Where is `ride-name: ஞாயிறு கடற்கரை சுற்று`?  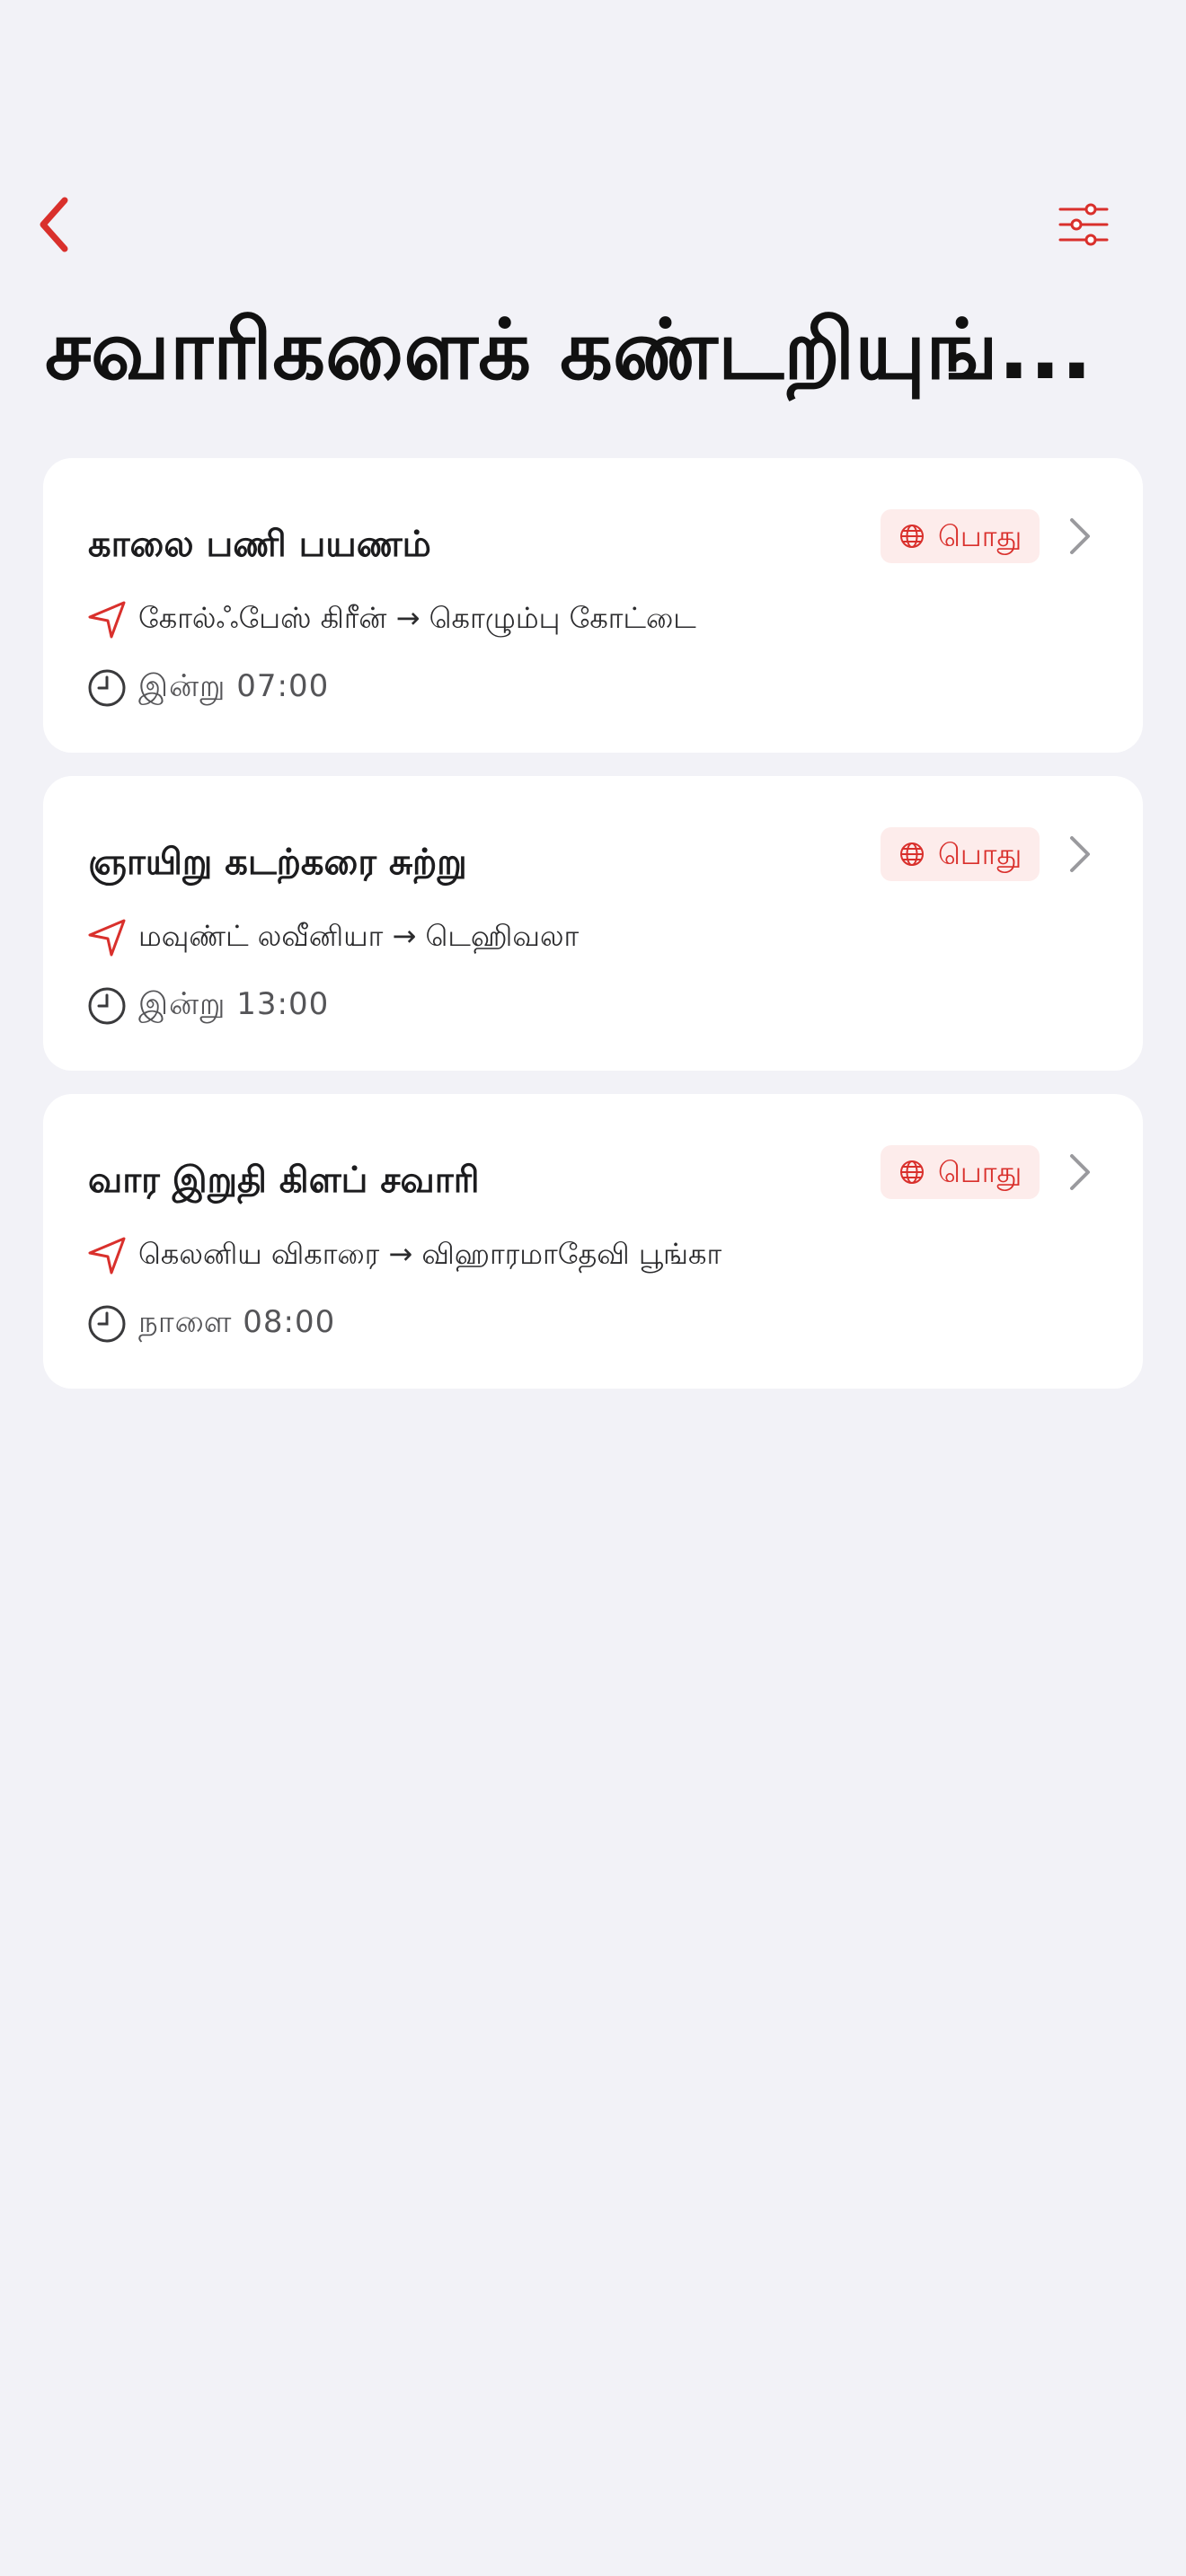 ride-name: ஞாயிறு கடற்கரை சுற்று is located at coordinates (277, 862).